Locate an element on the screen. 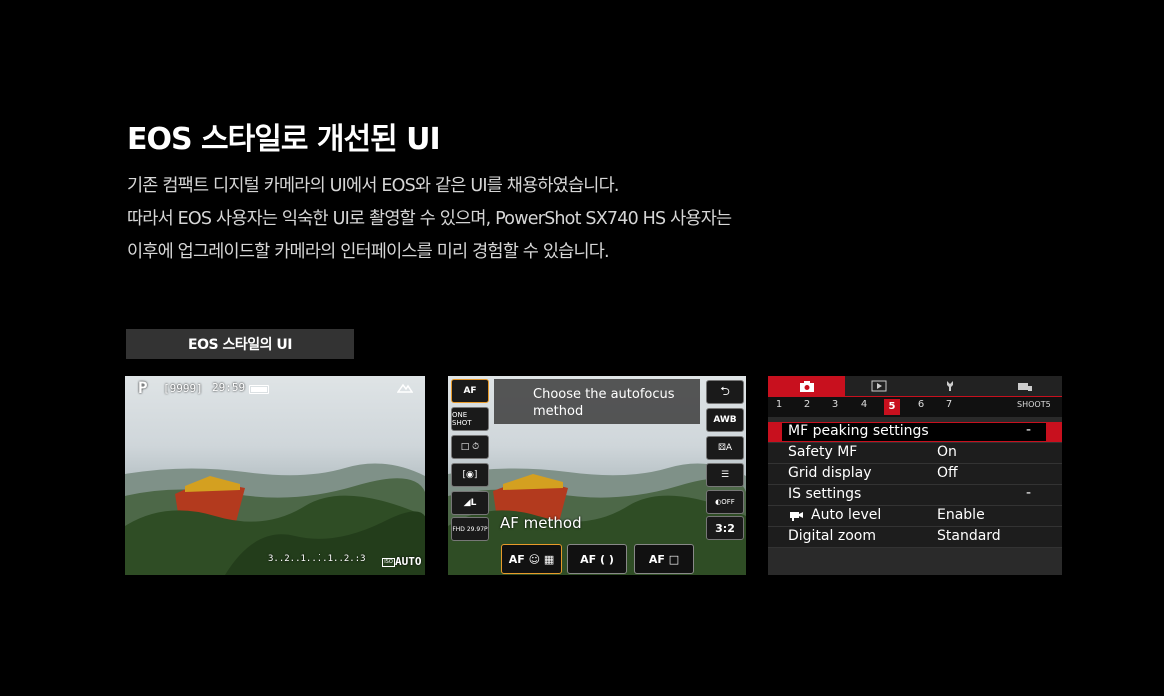 The height and width of the screenshot is (696, 1164). section-badge: EOS 스타일의 UI is located at coordinates (240, 344).